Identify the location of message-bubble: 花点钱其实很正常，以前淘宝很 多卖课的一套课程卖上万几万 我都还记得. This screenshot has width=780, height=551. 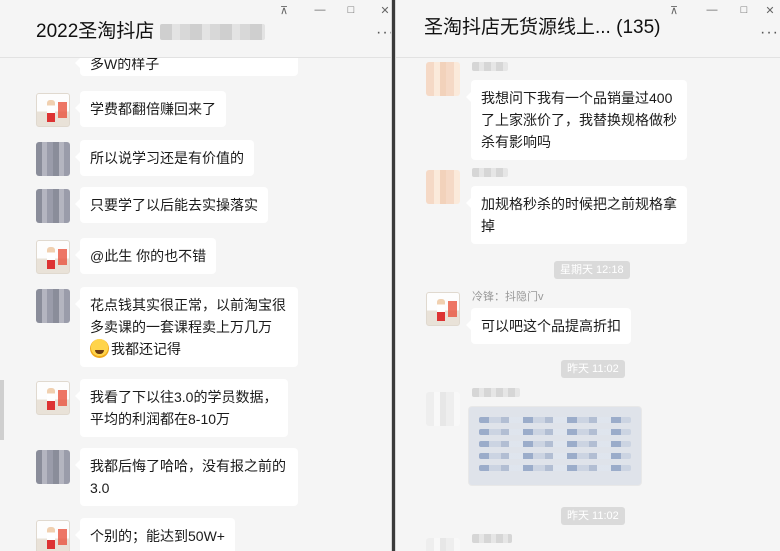
(186, 327).